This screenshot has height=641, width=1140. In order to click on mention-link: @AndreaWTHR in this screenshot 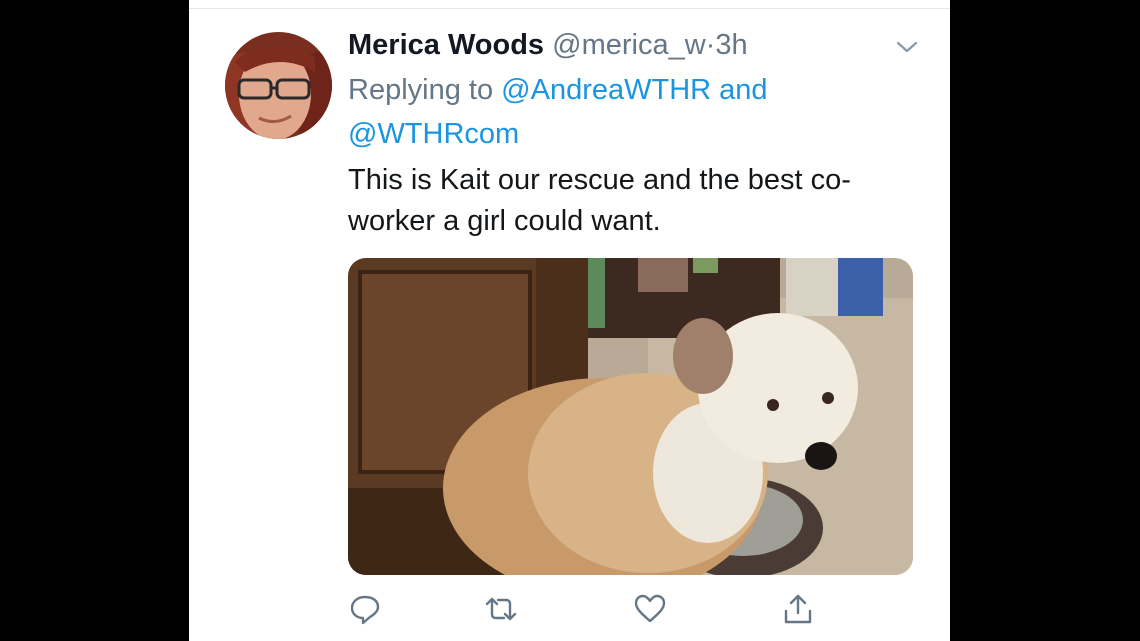, I will do `click(606, 90)`.